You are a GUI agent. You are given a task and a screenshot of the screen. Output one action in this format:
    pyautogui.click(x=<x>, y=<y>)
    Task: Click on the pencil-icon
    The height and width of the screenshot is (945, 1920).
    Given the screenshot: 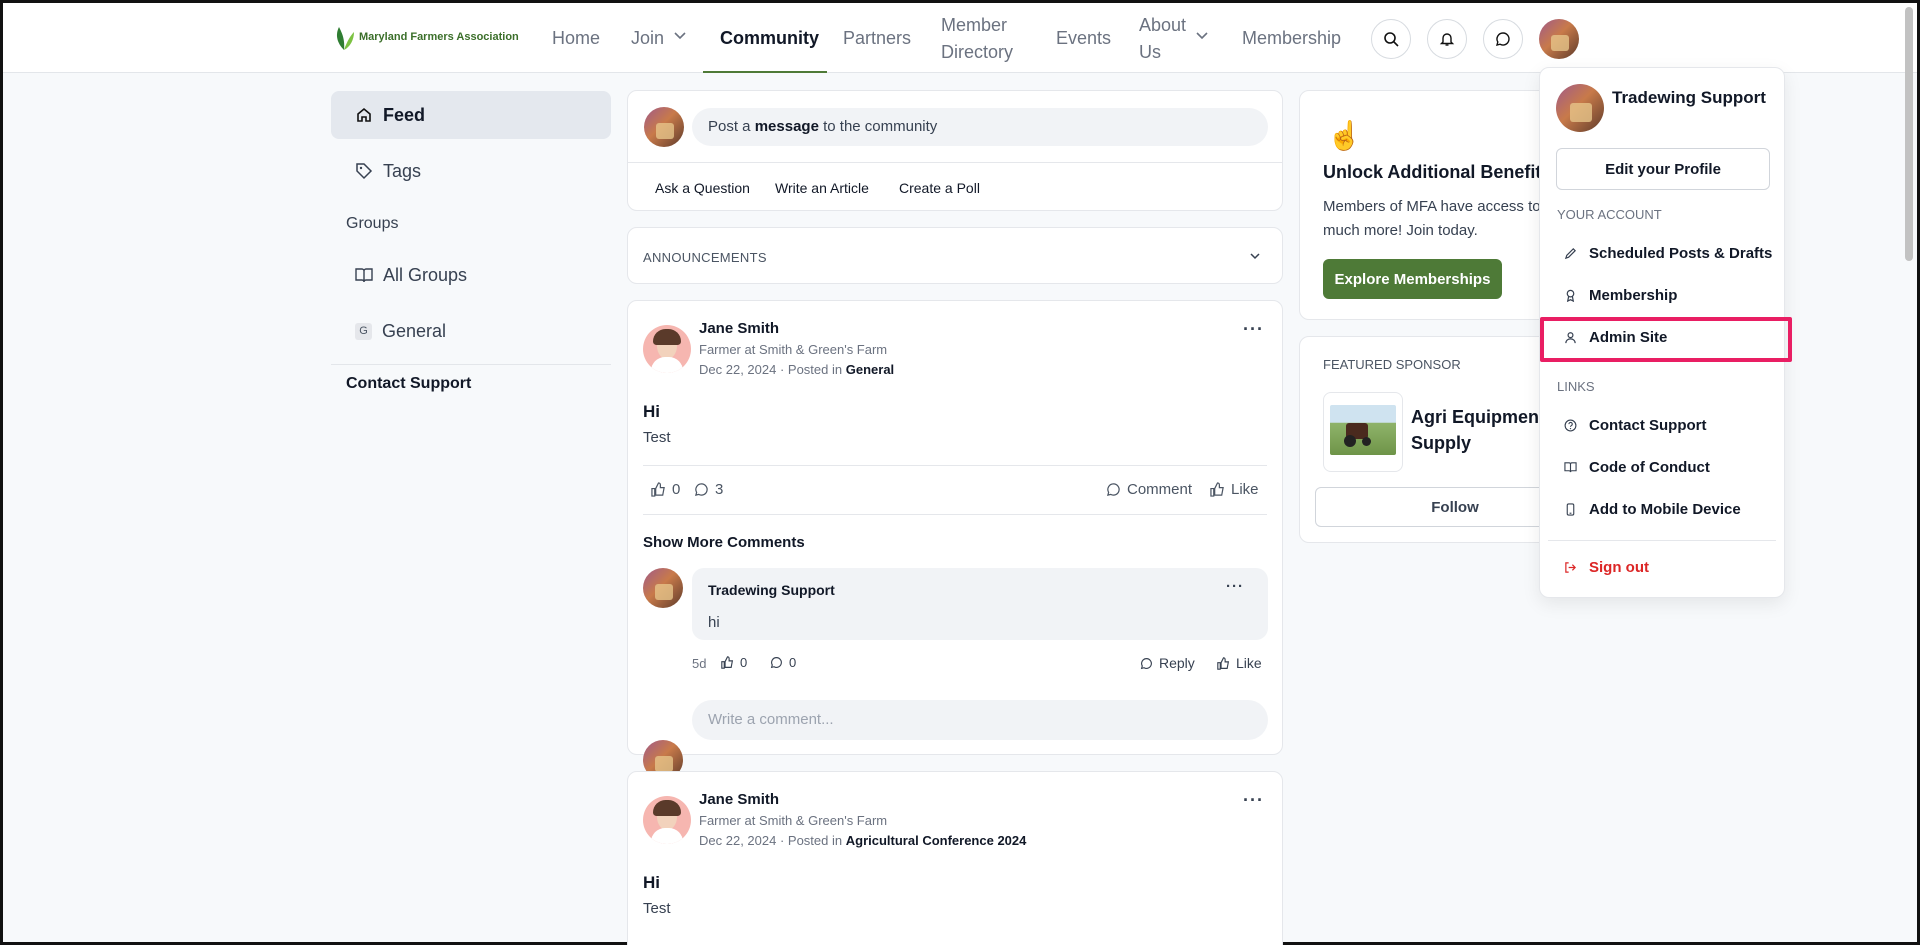 What is the action you would take?
    pyautogui.click(x=1570, y=254)
    